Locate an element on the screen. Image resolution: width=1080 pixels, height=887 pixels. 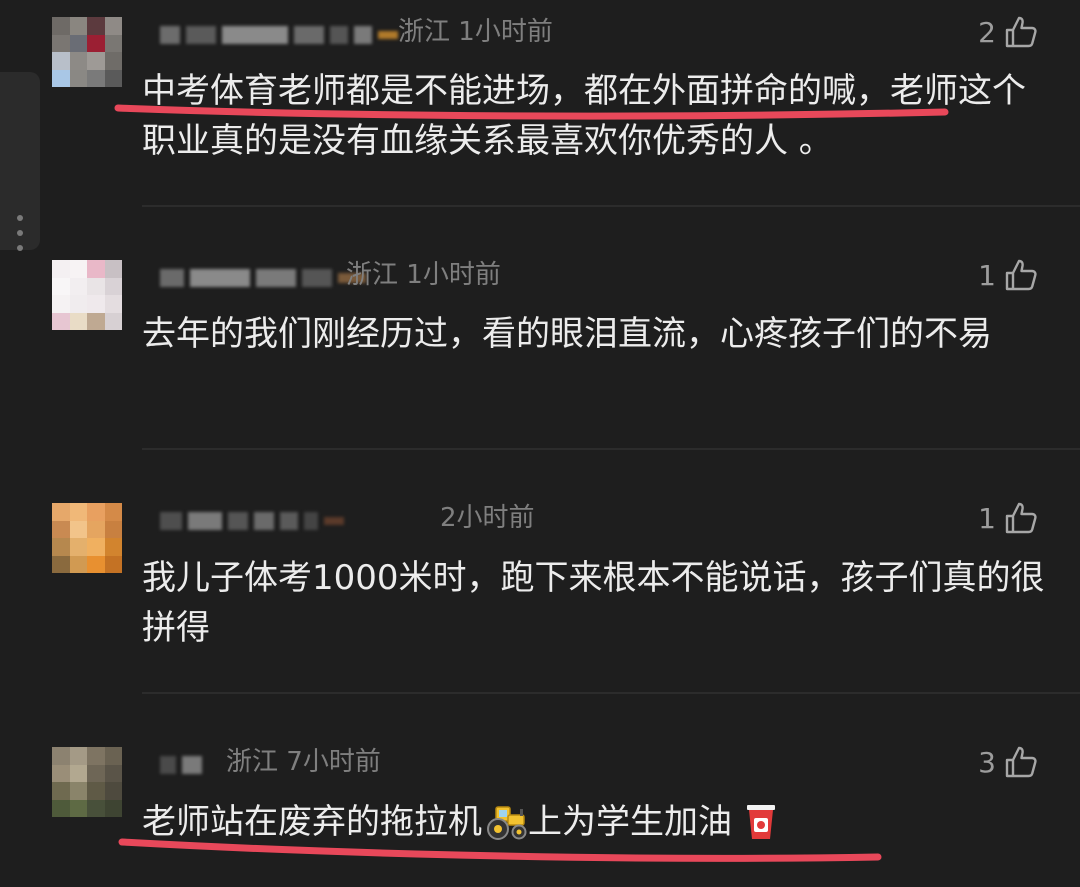
comment-text: 我儿子体考1000米时，跑下来根本不能说话，孩子们真的很拼得 is located at coordinates (593, 603).